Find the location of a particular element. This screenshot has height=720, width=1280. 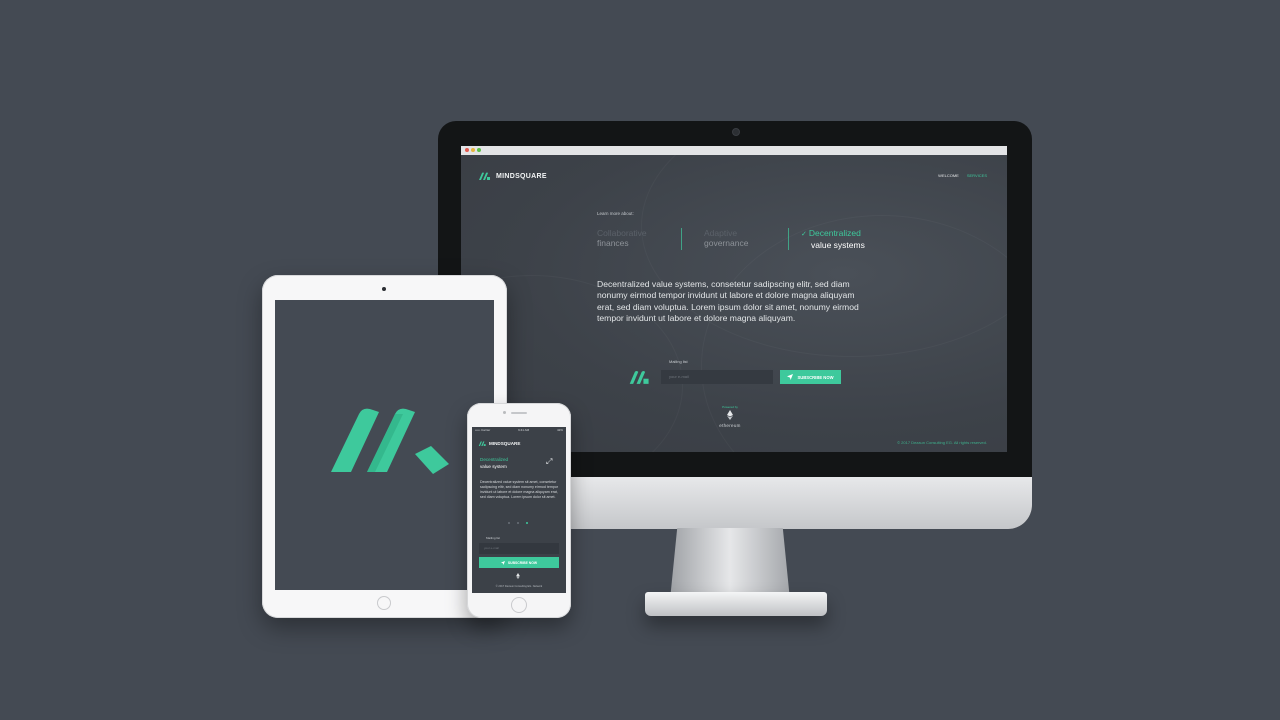

imac-stand-neck is located at coordinates (730, 564).